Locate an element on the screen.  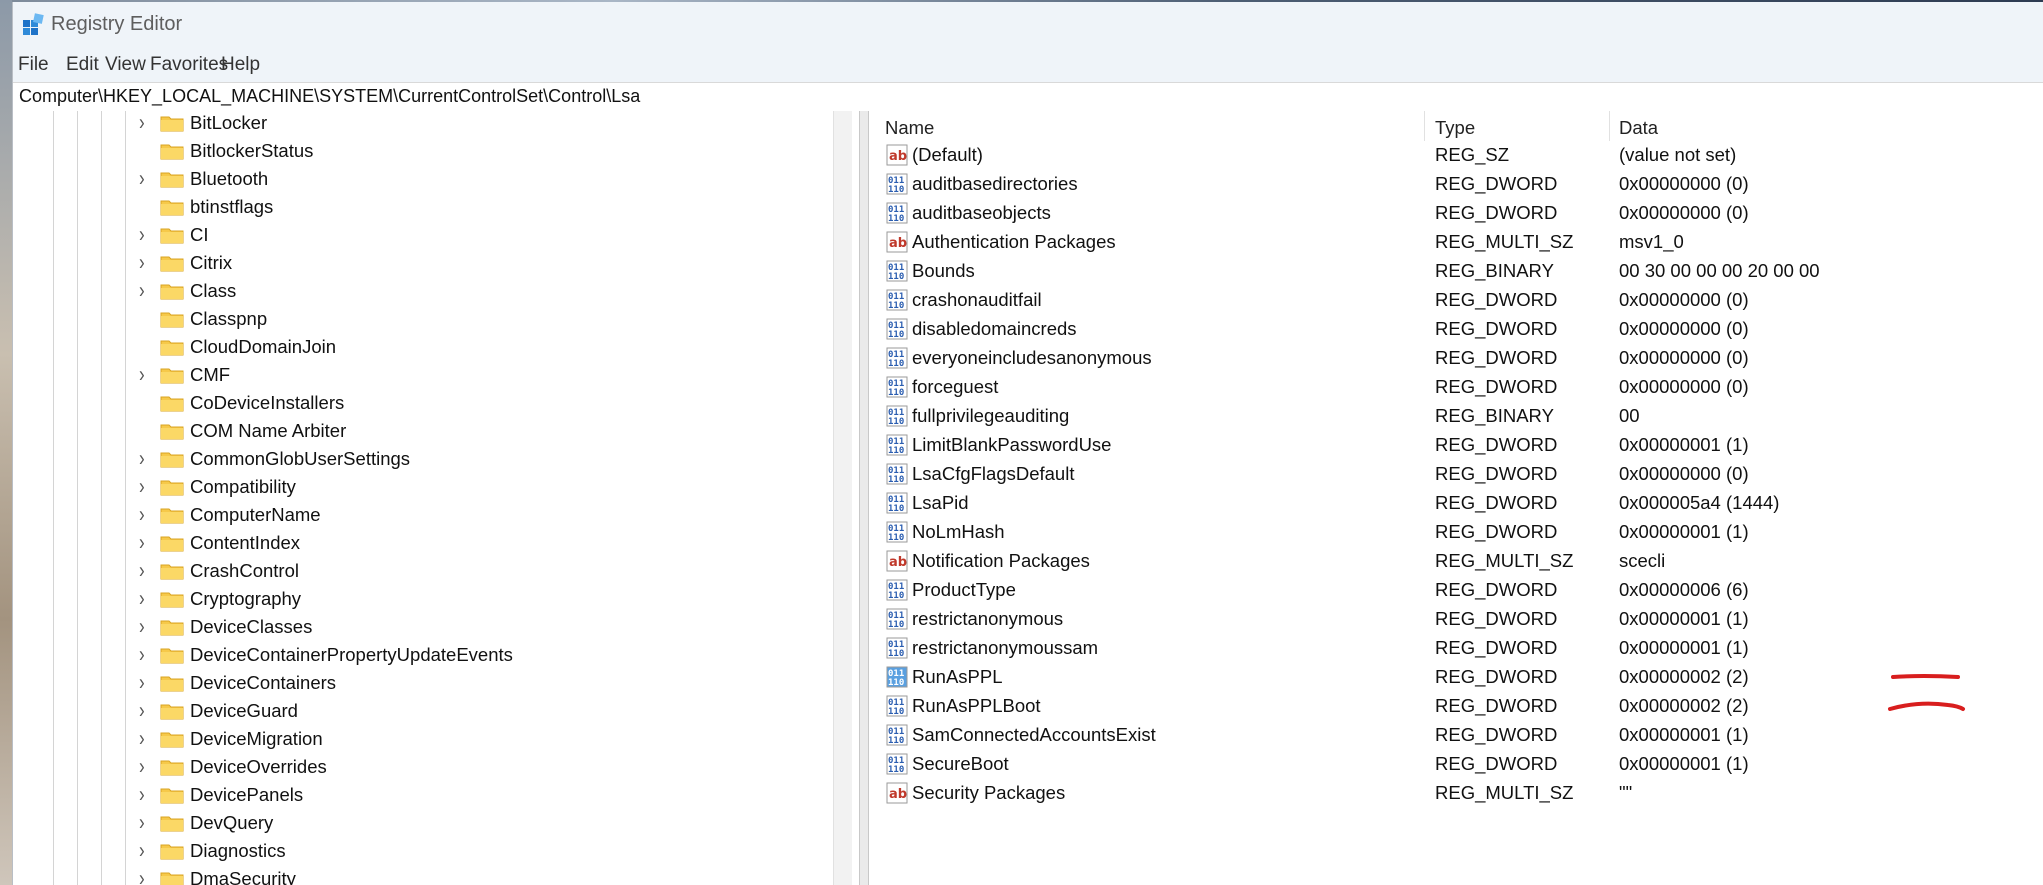
value-name: fullprivilegeauditing is located at coordinates (991, 415).